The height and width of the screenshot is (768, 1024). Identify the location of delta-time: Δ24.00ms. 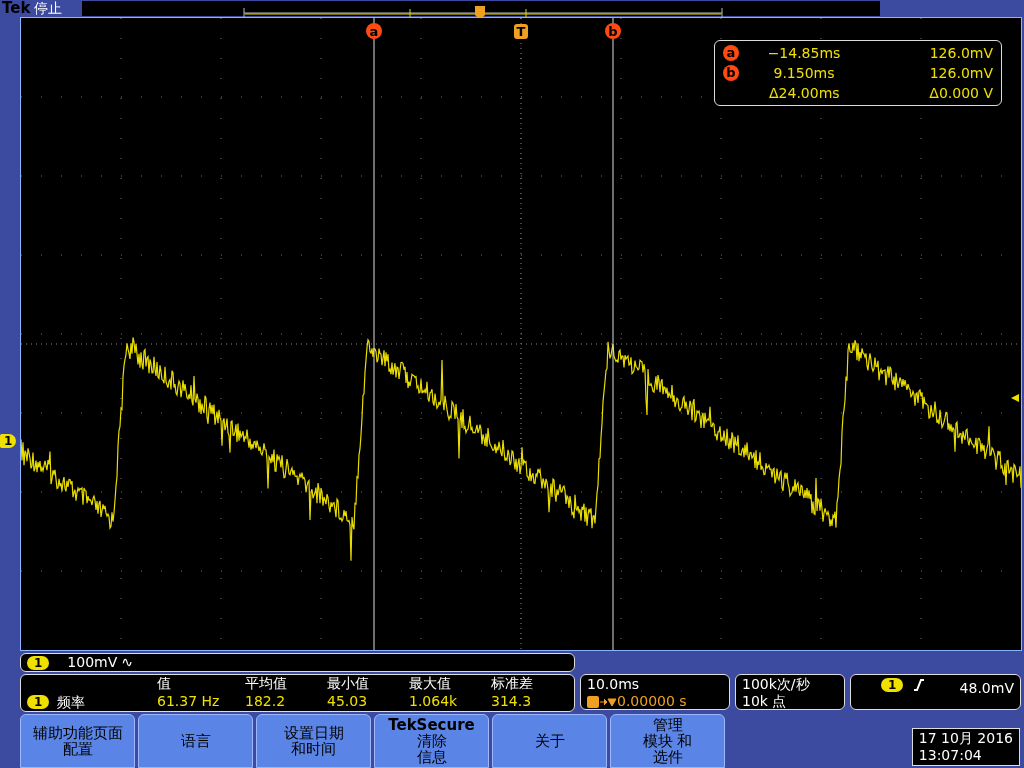
(804, 93).